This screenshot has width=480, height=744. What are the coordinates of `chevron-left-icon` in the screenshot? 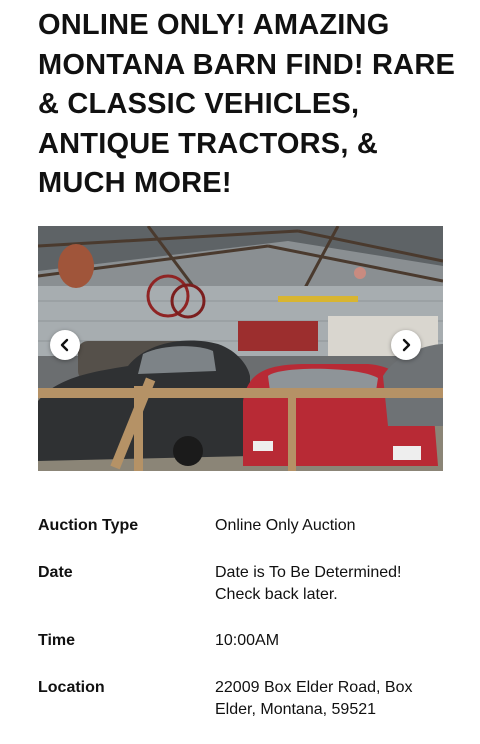 It's located at (64, 345).